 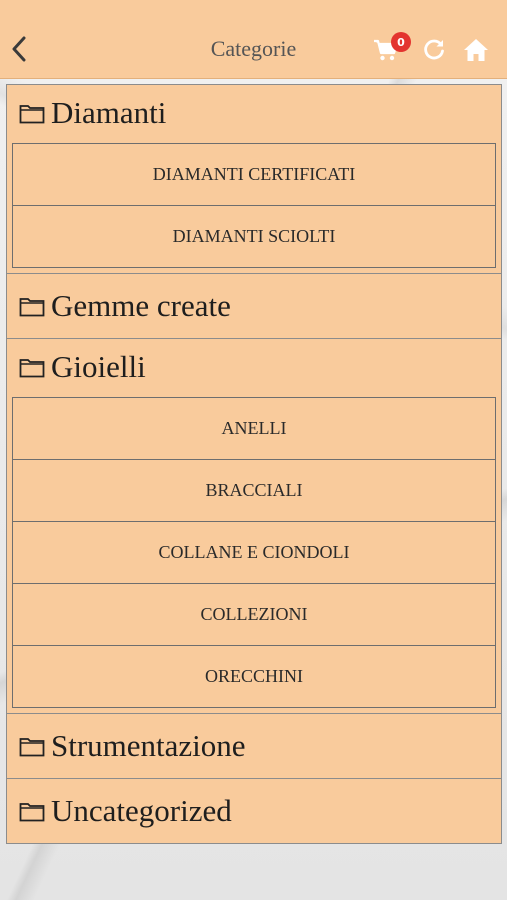 What do you see at coordinates (148, 745) in the screenshot?
I see `category-label: Strumentazione` at bounding box center [148, 745].